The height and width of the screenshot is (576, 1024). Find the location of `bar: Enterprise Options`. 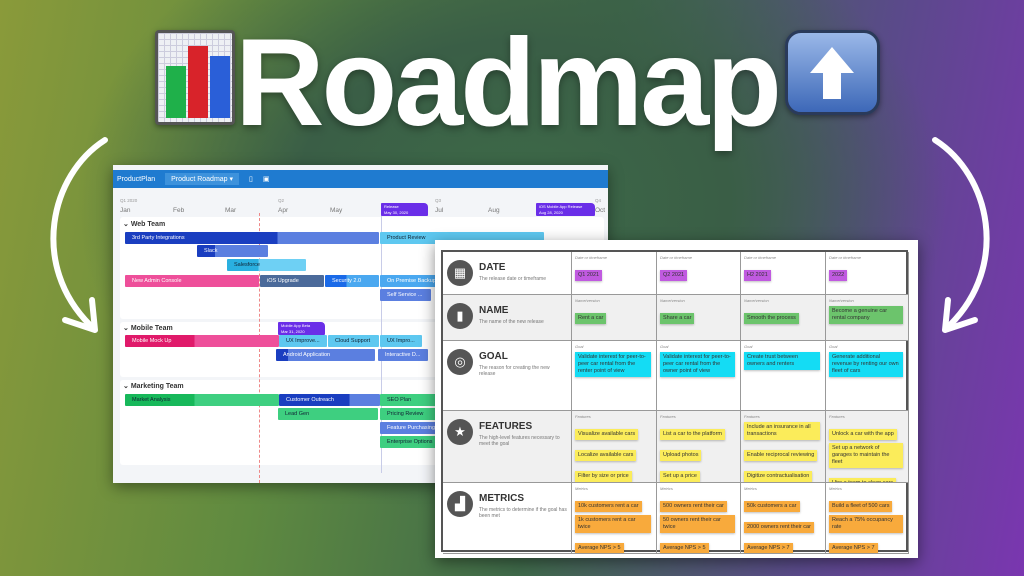

bar: Enterprise Options is located at coordinates (410, 442).